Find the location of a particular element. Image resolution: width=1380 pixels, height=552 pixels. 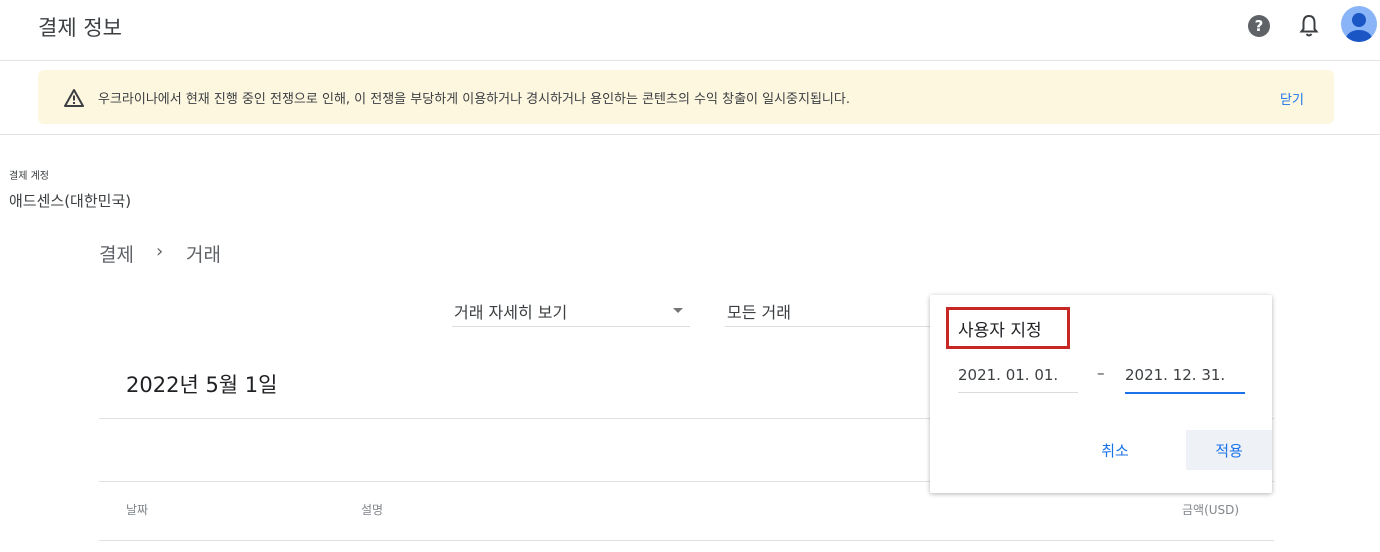

top-app-bar is located at coordinates (690, 30).